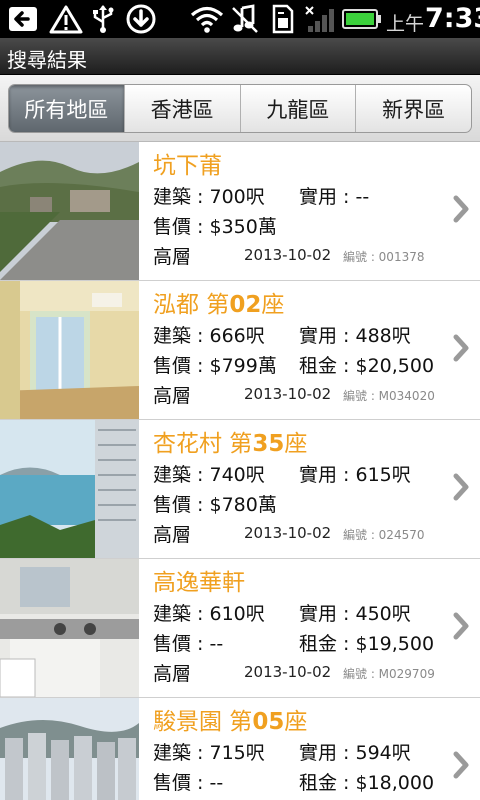 Image resolution: width=480 pixels, height=800 pixels. I want to click on property-name: 杏花村 第35座, so click(230, 441).